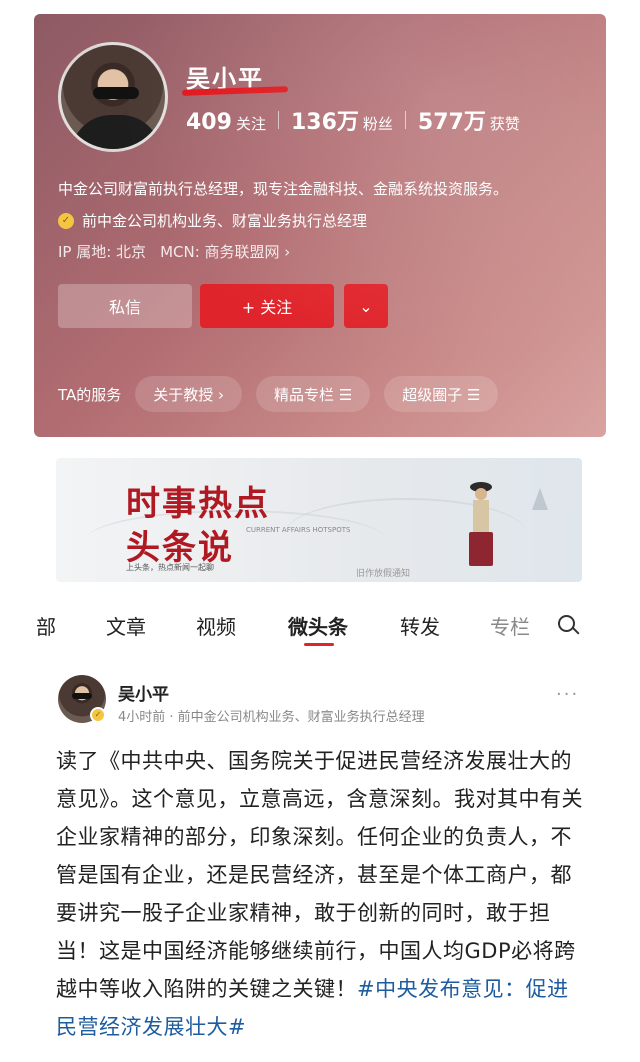 This screenshot has width=640, height=1062. I want to click on service-chip-circle: 超级圈子 ☰, so click(441, 394).